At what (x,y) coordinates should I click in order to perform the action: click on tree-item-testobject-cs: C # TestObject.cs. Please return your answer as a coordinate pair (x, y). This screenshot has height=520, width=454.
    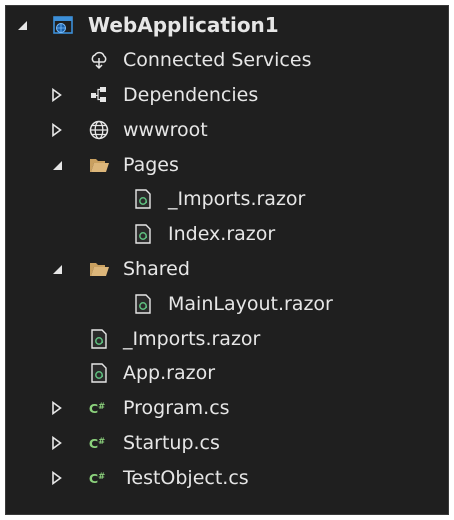
    Looking at the image, I should click on (227, 477).